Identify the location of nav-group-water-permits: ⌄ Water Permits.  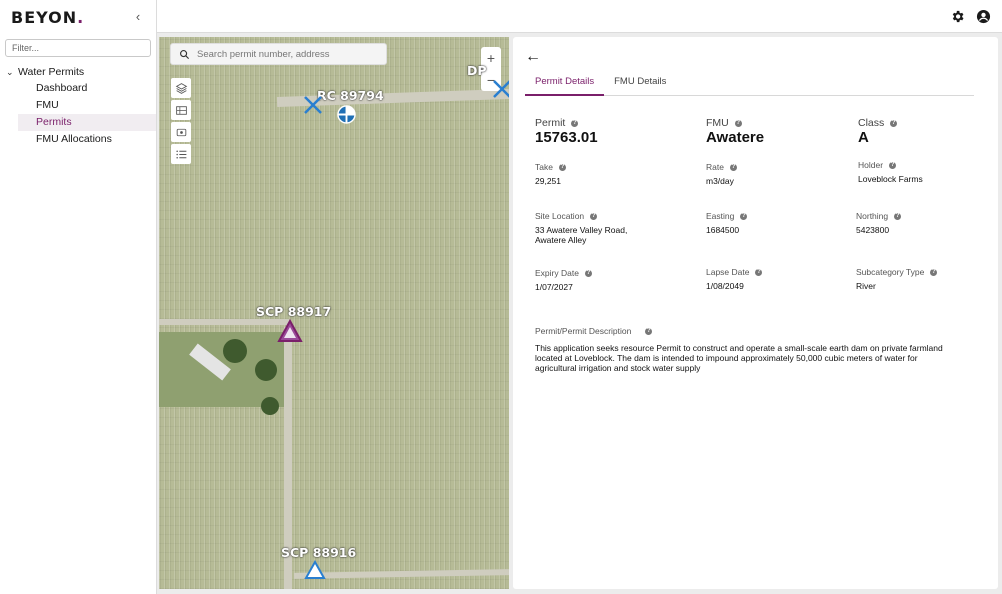
(78, 72).